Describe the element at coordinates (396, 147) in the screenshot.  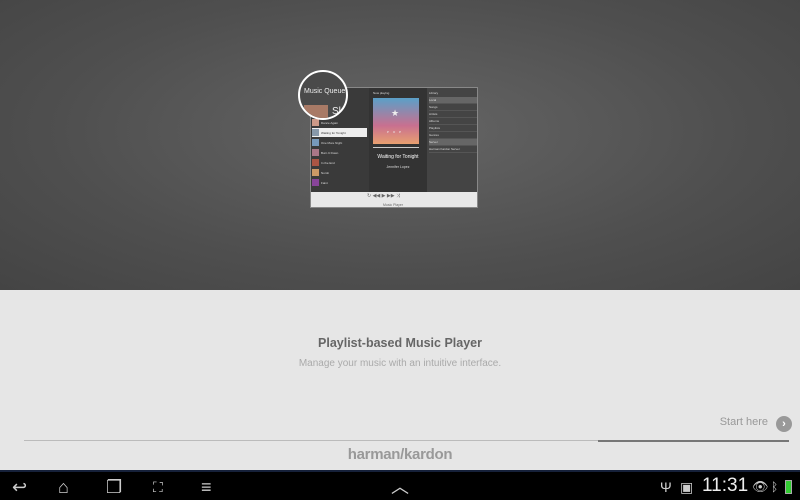
I see `seek-bar` at that location.